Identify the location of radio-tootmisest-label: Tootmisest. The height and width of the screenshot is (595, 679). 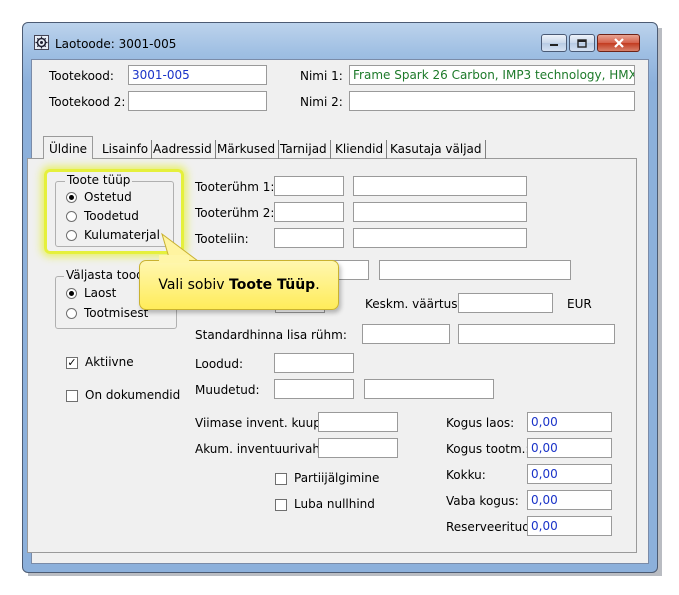
(116, 313).